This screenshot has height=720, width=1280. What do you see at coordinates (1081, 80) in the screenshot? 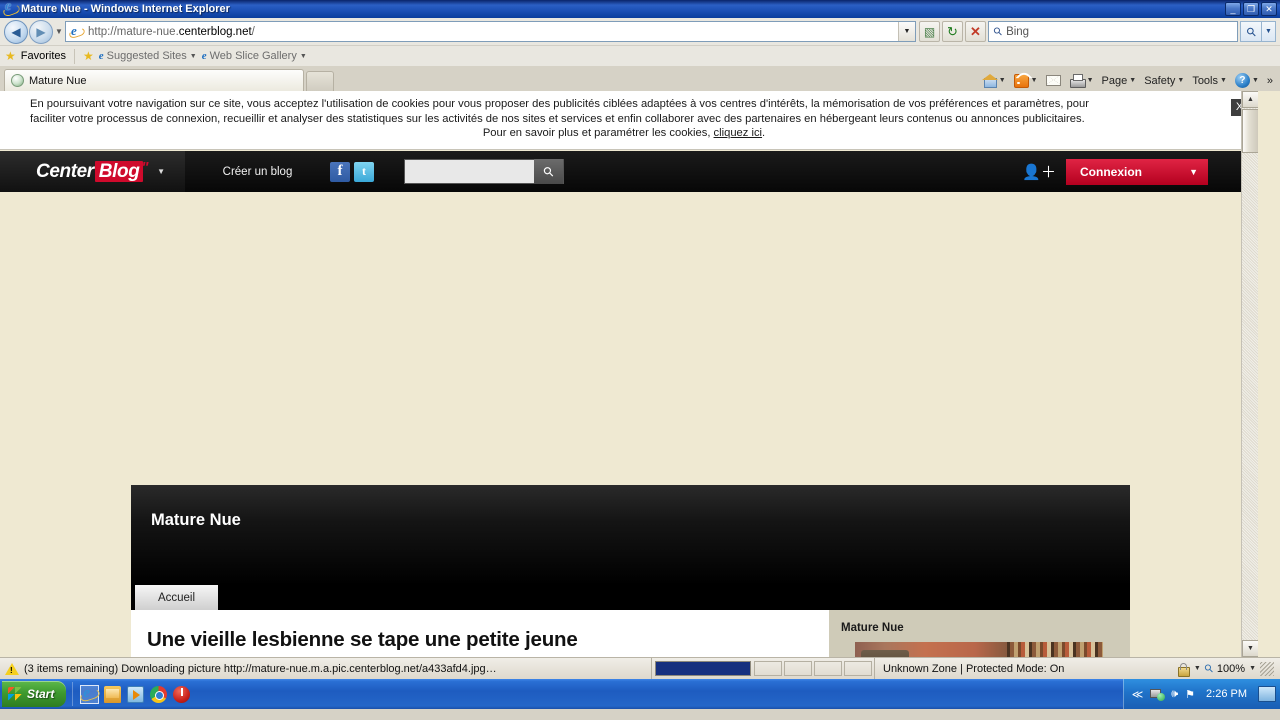
I see `print-button: ▼` at bounding box center [1081, 80].